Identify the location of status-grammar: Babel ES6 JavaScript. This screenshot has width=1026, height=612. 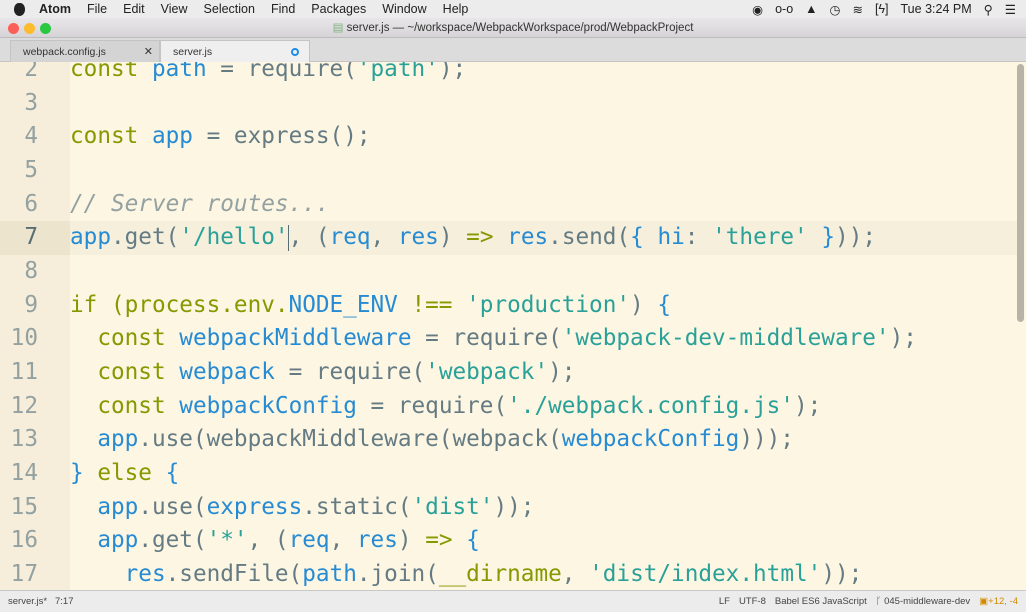
(821, 601).